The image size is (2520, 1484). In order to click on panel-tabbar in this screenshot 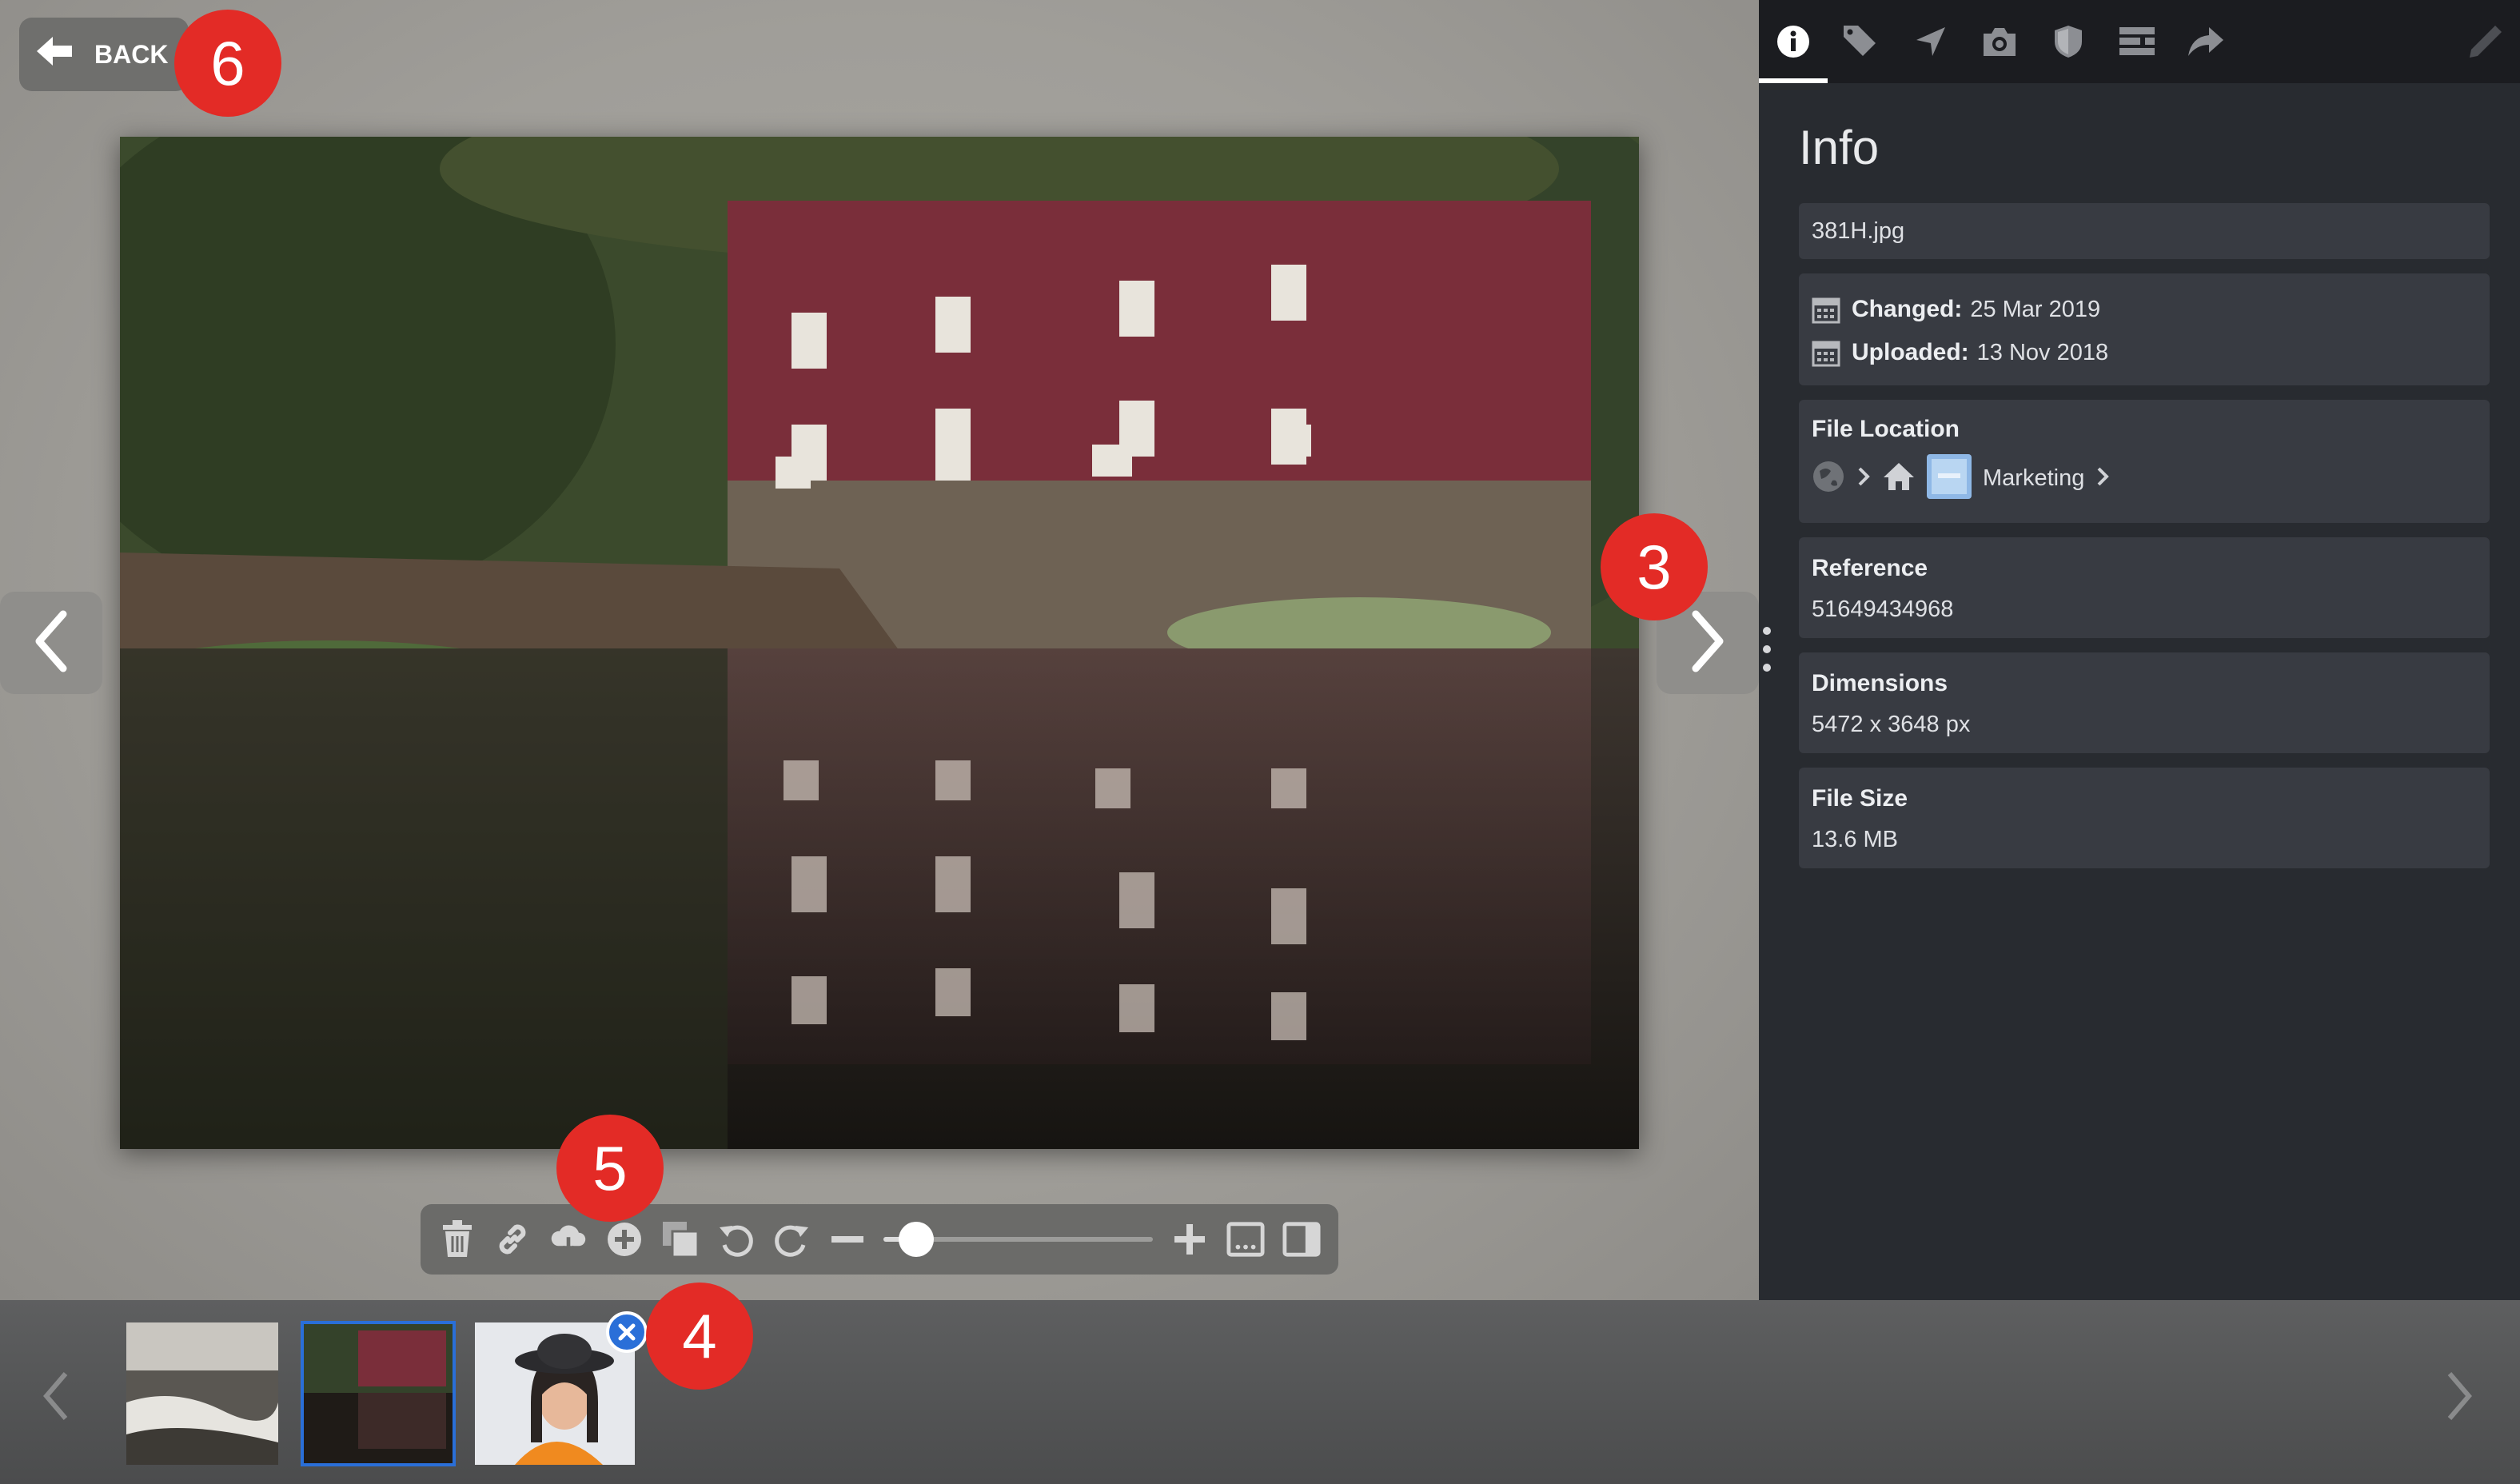, I will do `click(2139, 41)`.